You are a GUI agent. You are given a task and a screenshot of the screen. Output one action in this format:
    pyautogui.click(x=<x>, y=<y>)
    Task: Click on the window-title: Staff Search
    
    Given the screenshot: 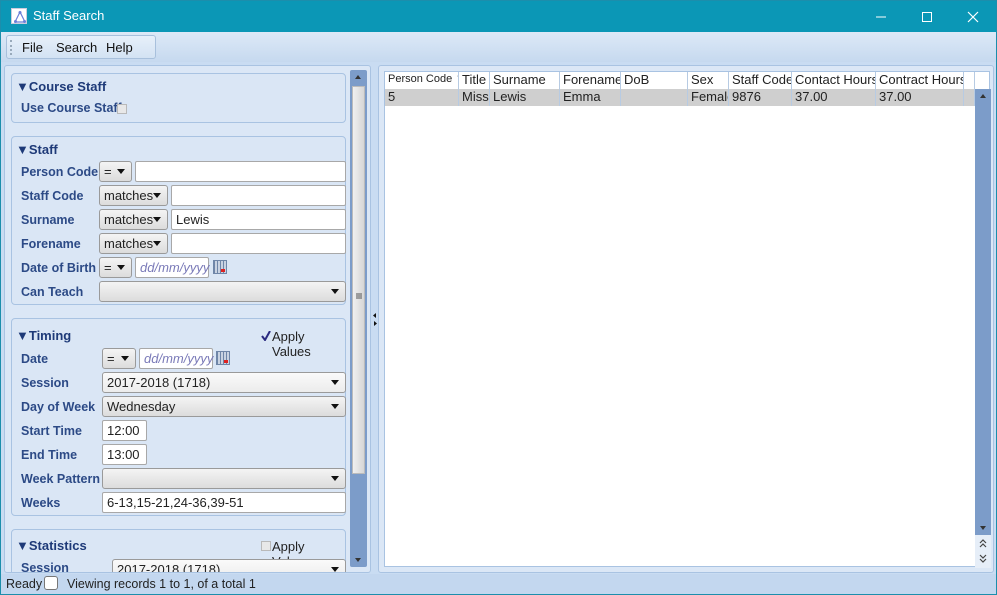 What is the action you would take?
    pyautogui.click(x=69, y=15)
    